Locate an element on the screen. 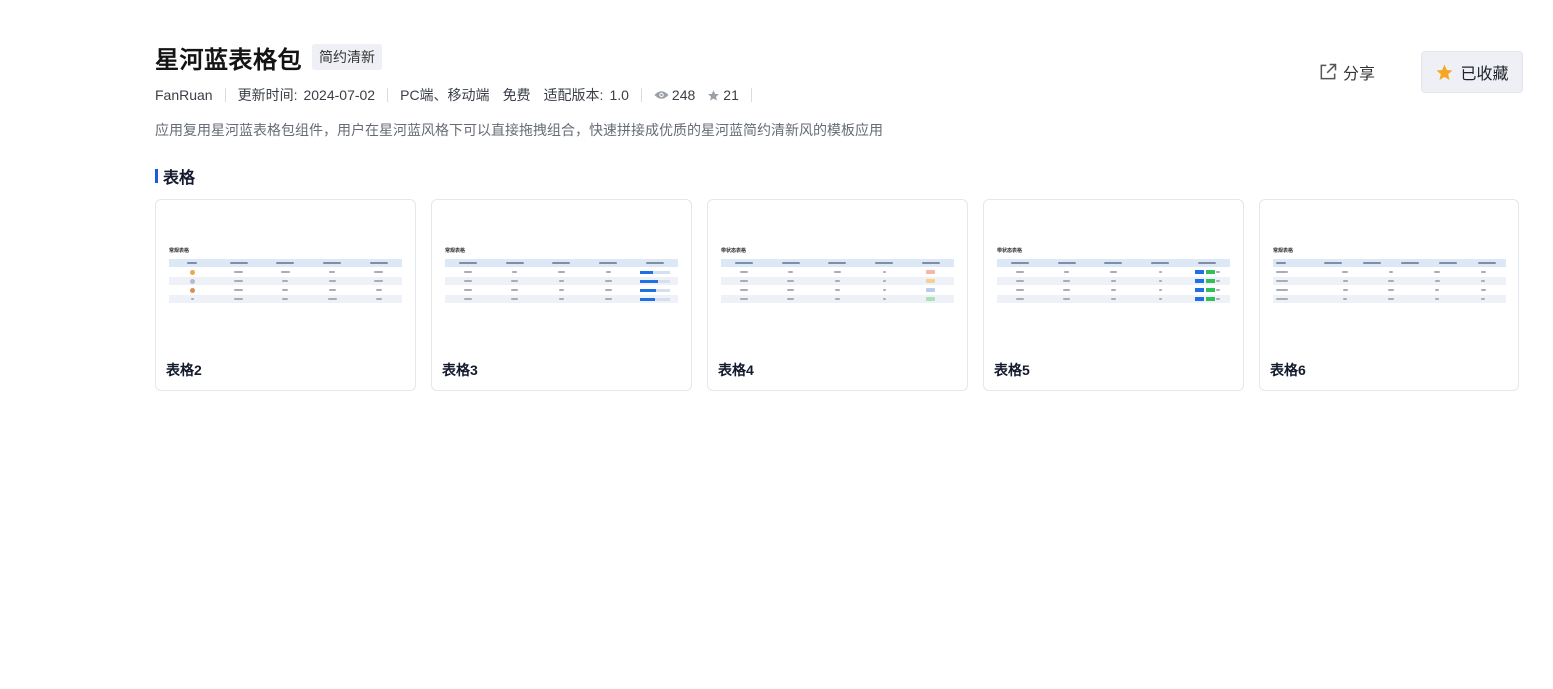  card-label: 表格2 is located at coordinates (184, 370).